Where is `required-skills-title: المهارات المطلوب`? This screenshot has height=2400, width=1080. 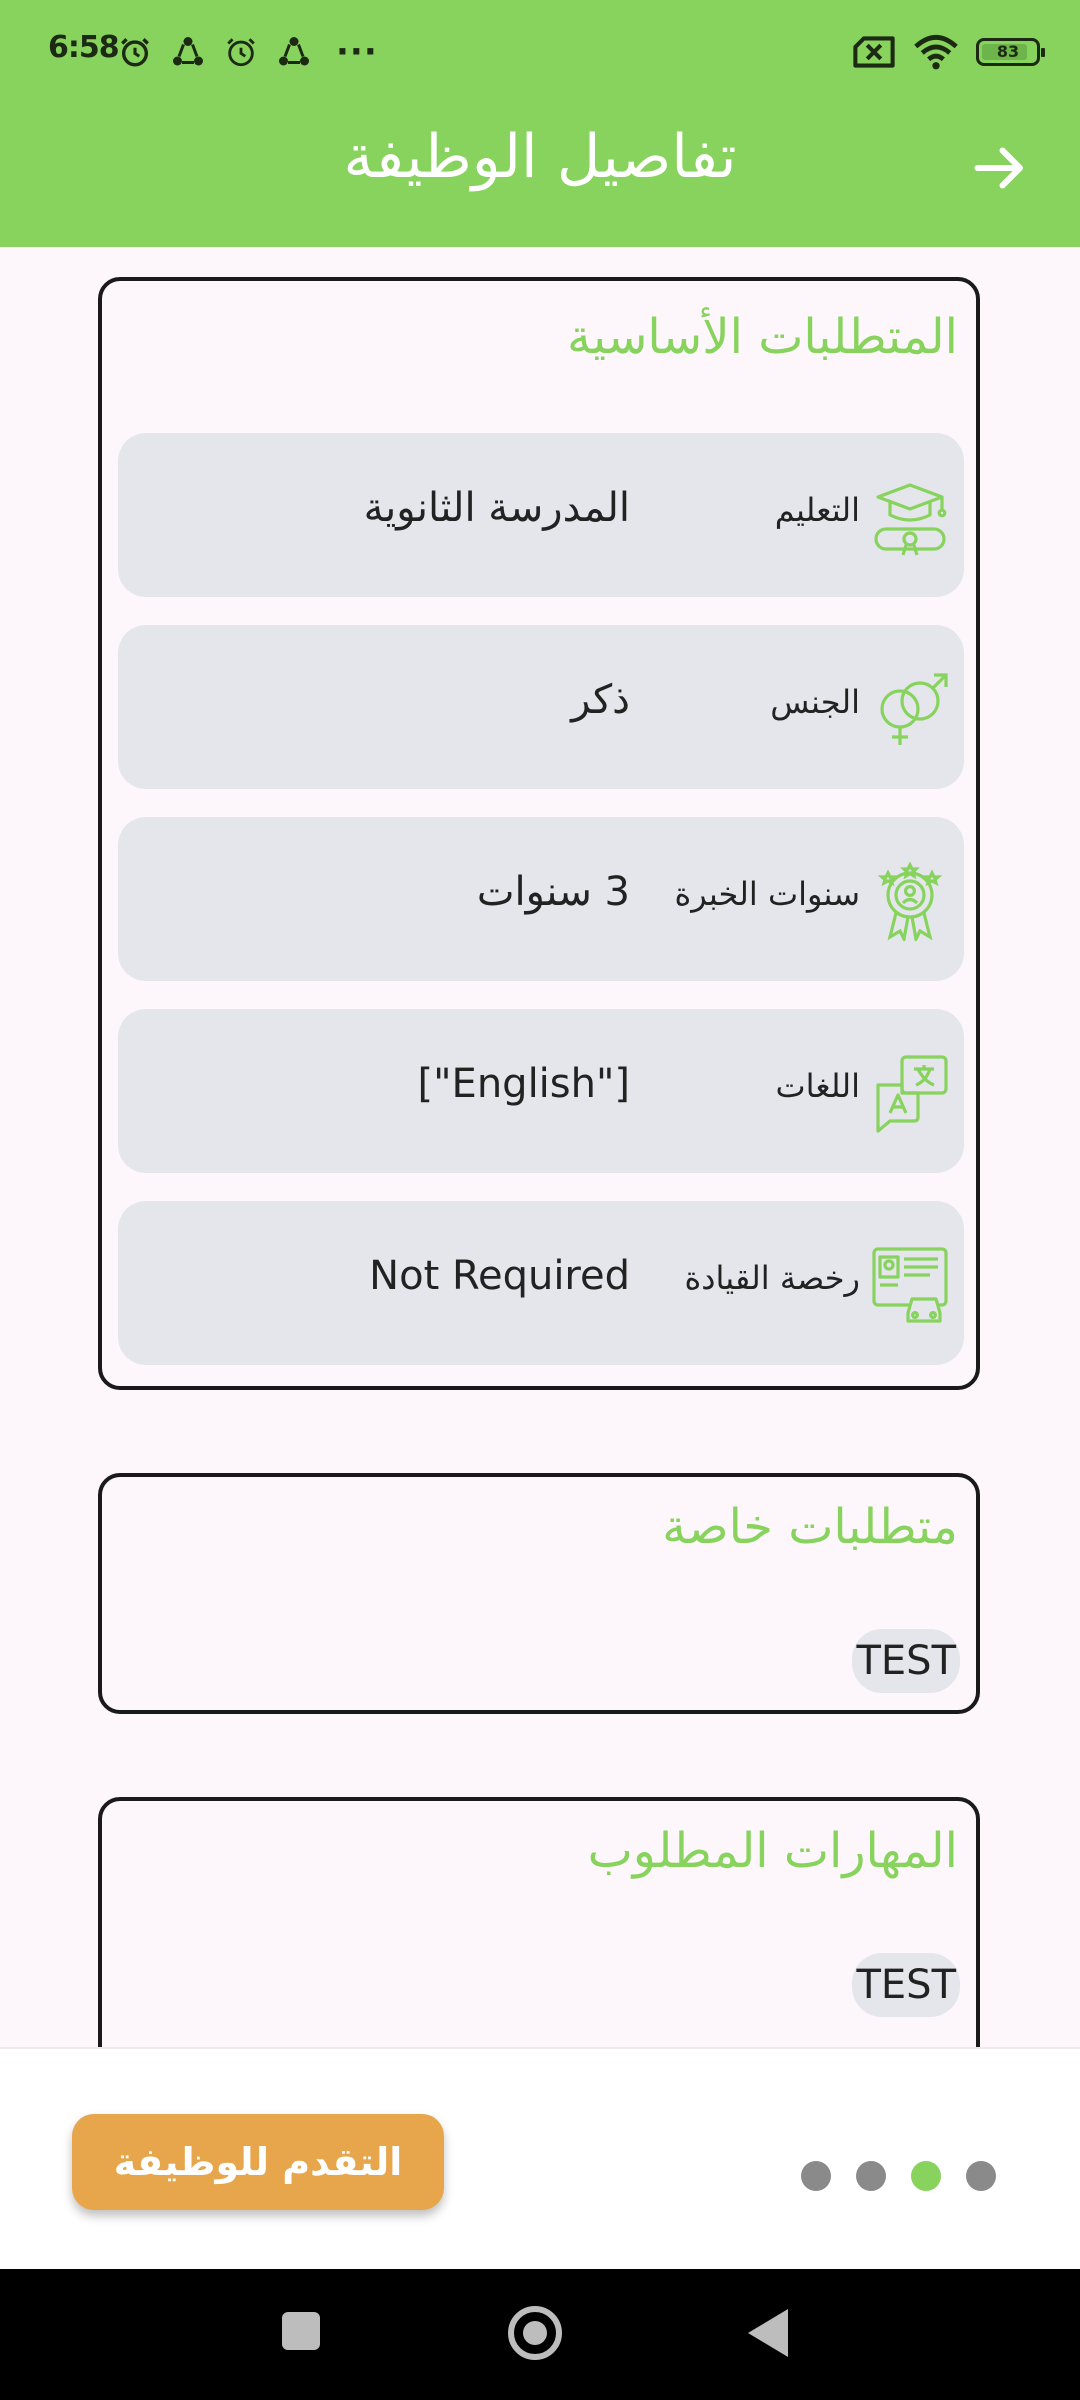
required-skills-title: المهارات المطلوب is located at coordinates (772, 1851).